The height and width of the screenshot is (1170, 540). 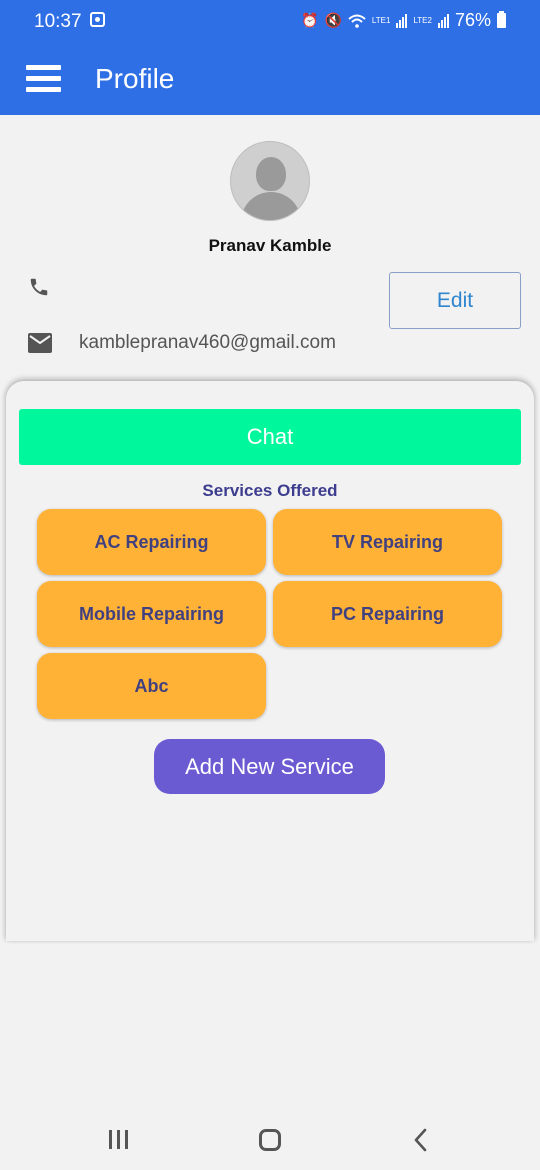 I want to click on alarm-icon: ⏰, so click(x=310, y=20).